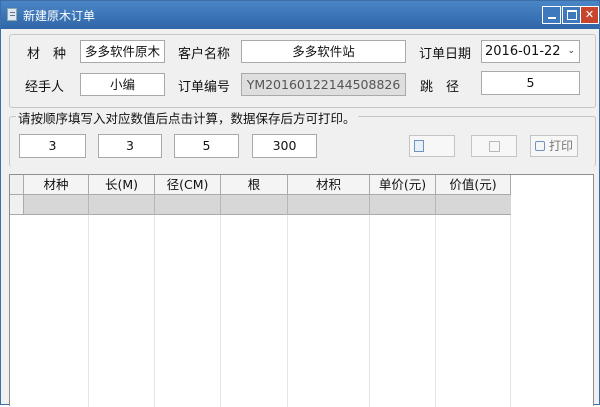 The height and width of the screenshot is (407, 600). I want to click on calculate-button, so click(432, 146).